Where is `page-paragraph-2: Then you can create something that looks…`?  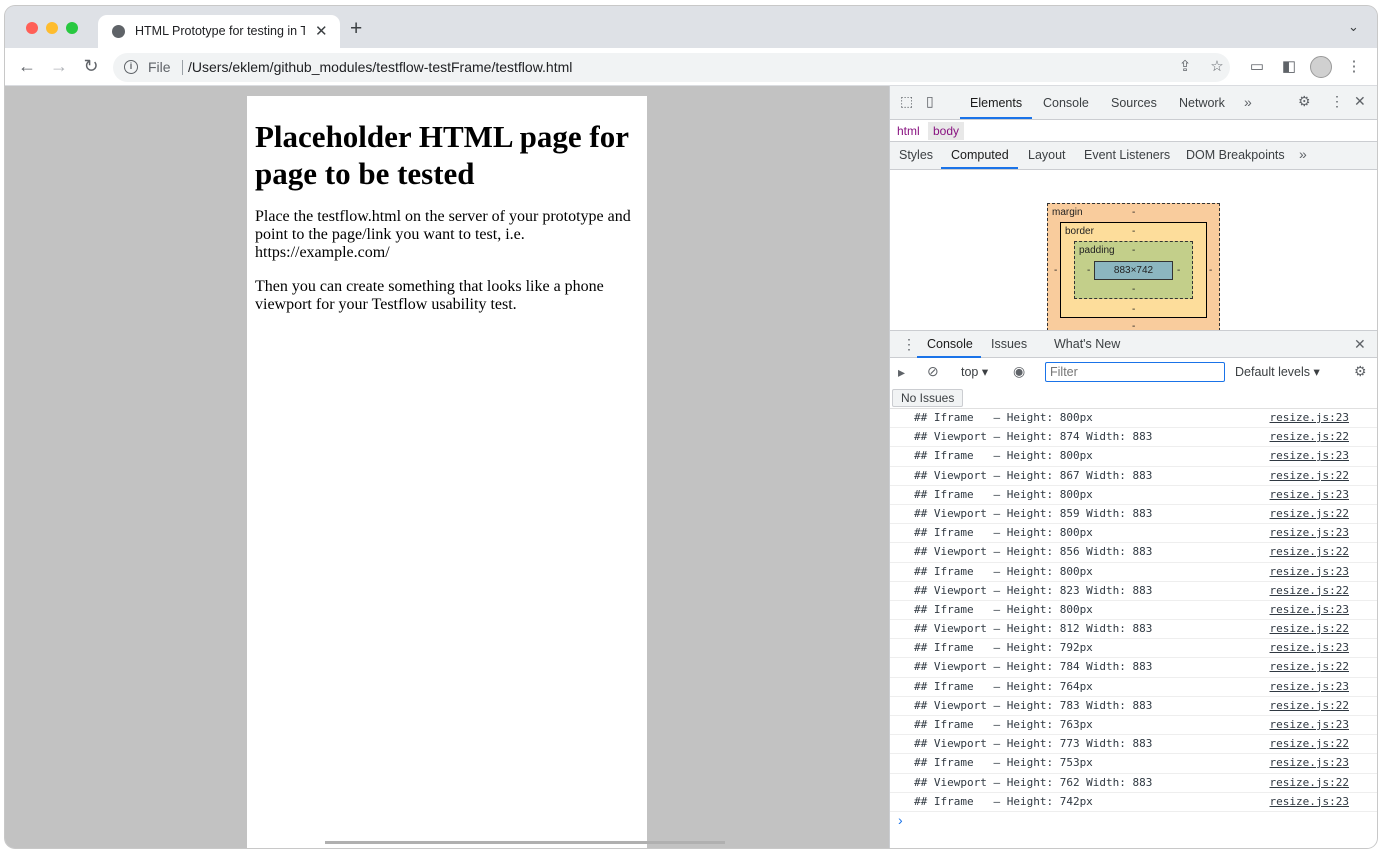 page-paragraph-2: Then you can create something that looks… is located at coordinates (429, 295).